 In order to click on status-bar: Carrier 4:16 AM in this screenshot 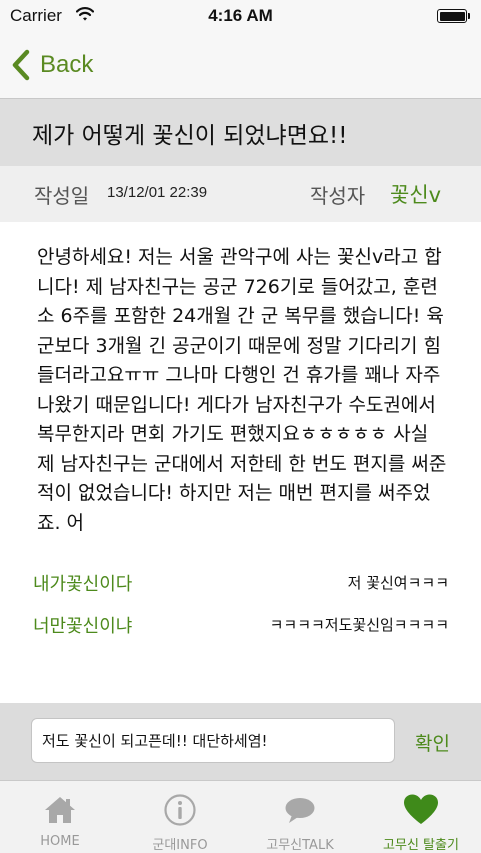, I will do `click(240, 17)`.